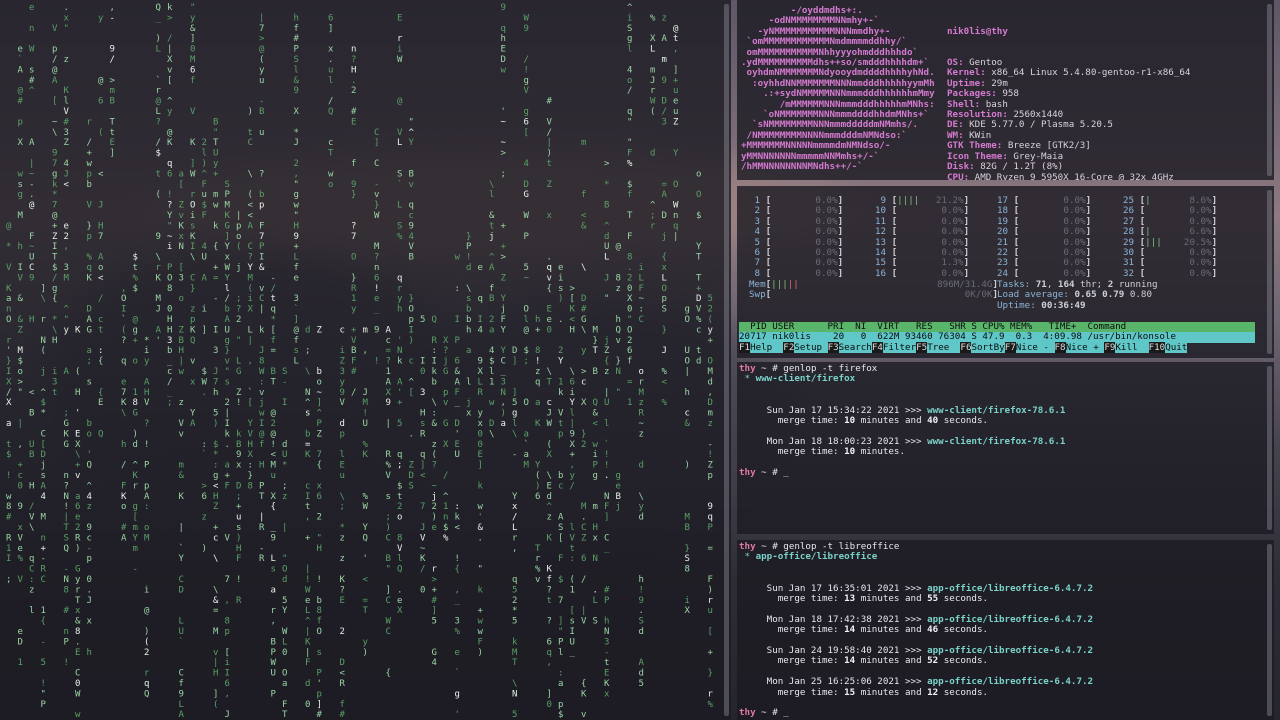 Image resolution: width=1280 pixels, height=720 pixels. I want to click on matrix-glyph: c, so click(330, 143).